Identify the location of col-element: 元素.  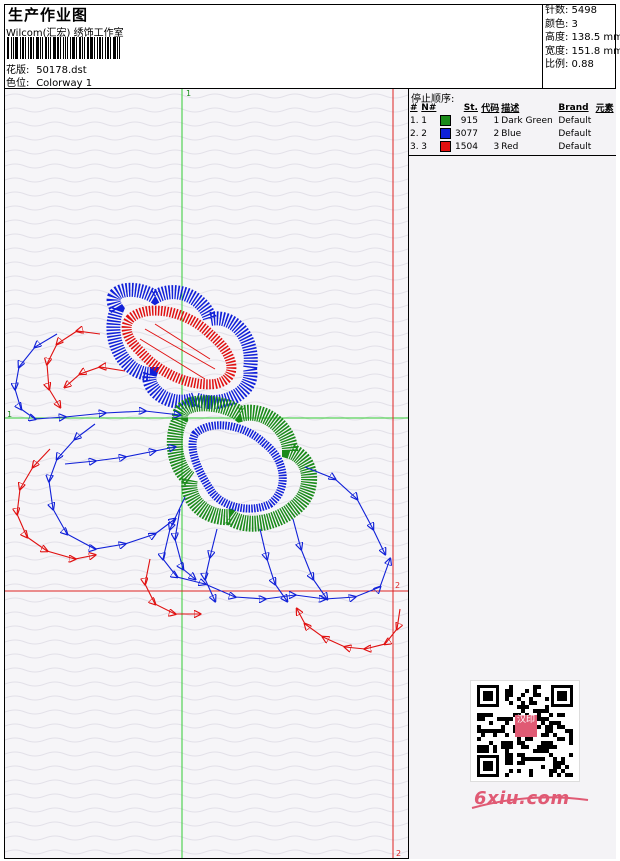
(604, 109).